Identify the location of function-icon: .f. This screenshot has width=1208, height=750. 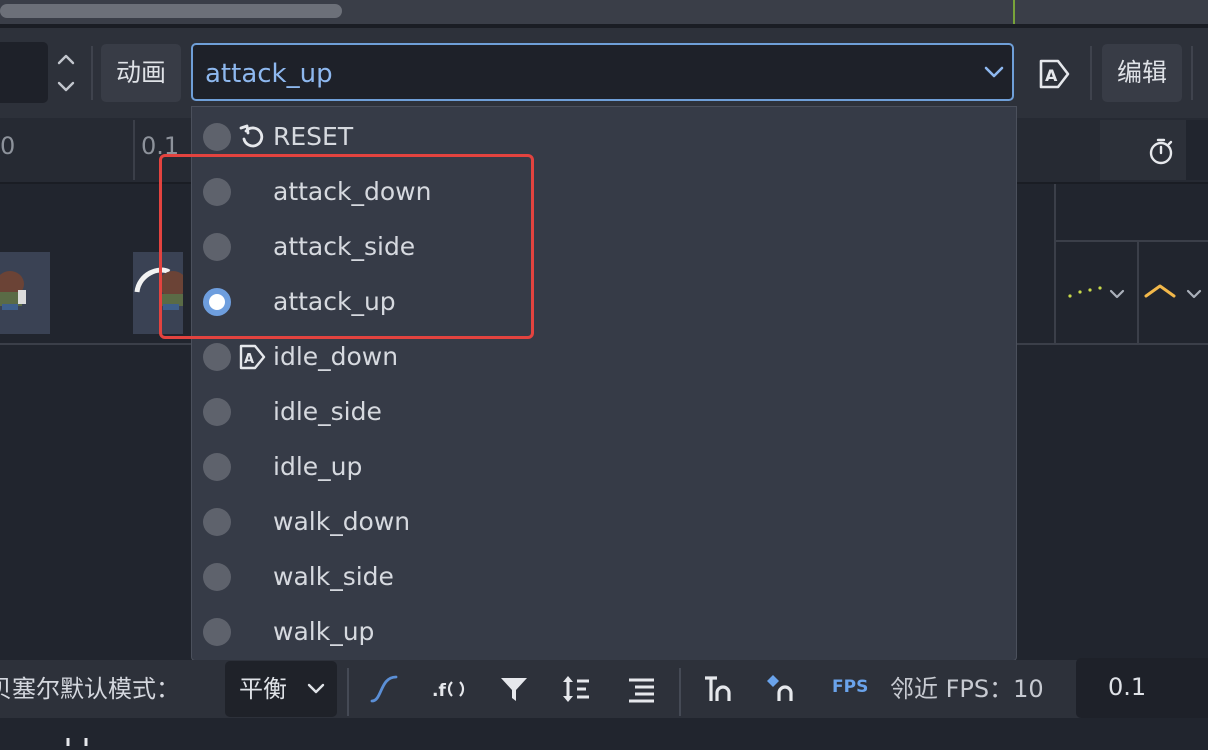
(450, 689).